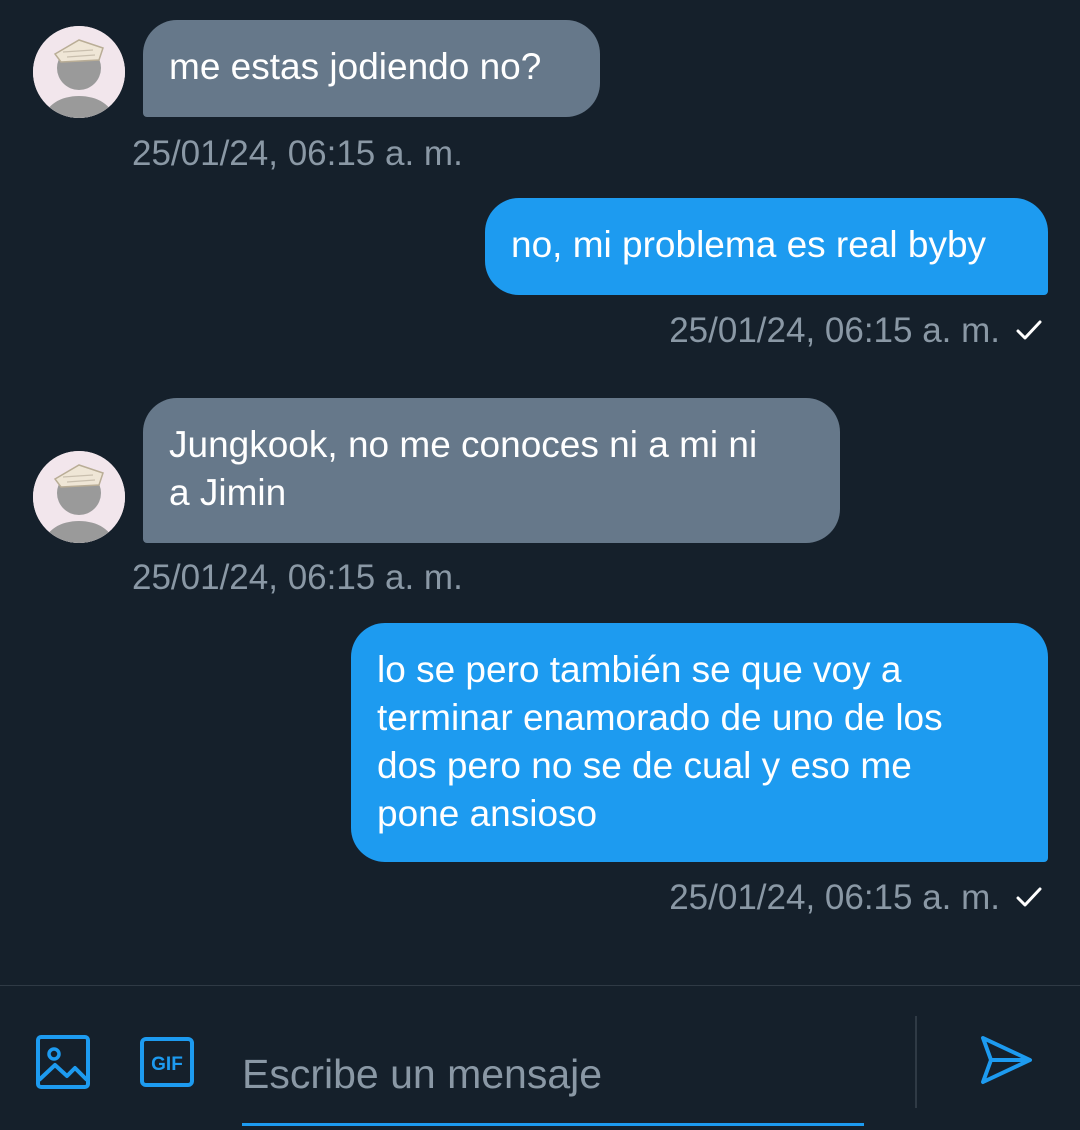 Image resolution: width=1080 pixels, height=1130 pixels. I want to click on message-input, so click(553, 1071).